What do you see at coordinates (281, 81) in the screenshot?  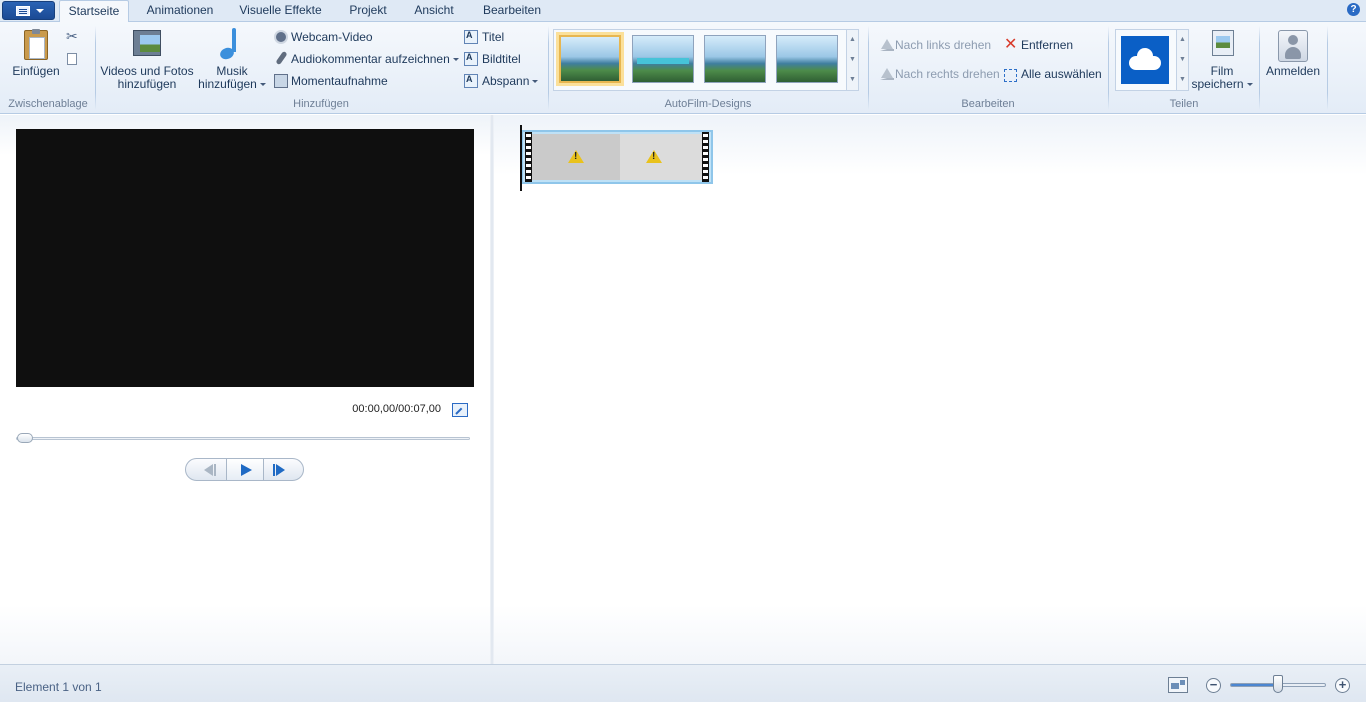 I see `snapshot-icon` at bounding box center [281, 81].